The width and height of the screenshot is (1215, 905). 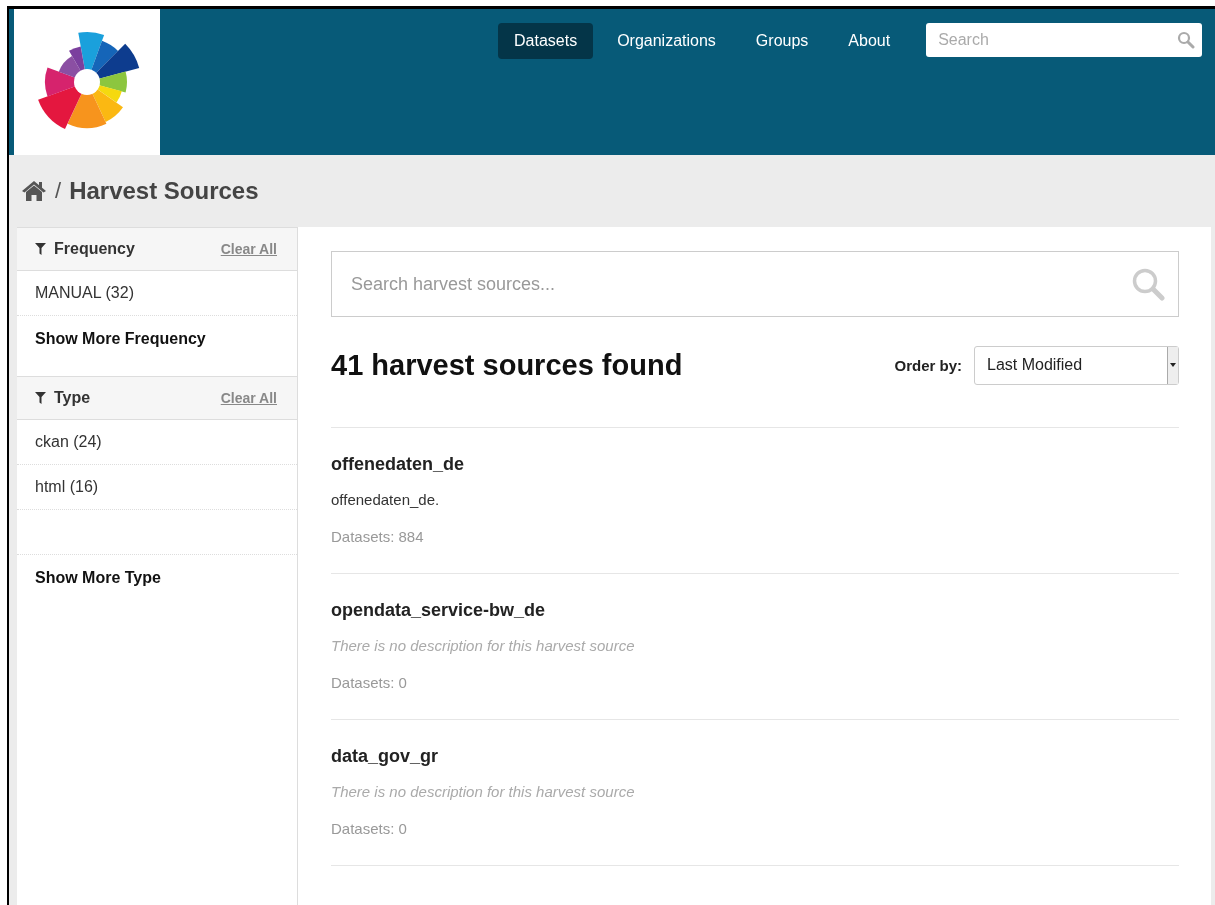 I want to click on breadcrumb-link: Harvest Sources, so click(x=164, y=191).